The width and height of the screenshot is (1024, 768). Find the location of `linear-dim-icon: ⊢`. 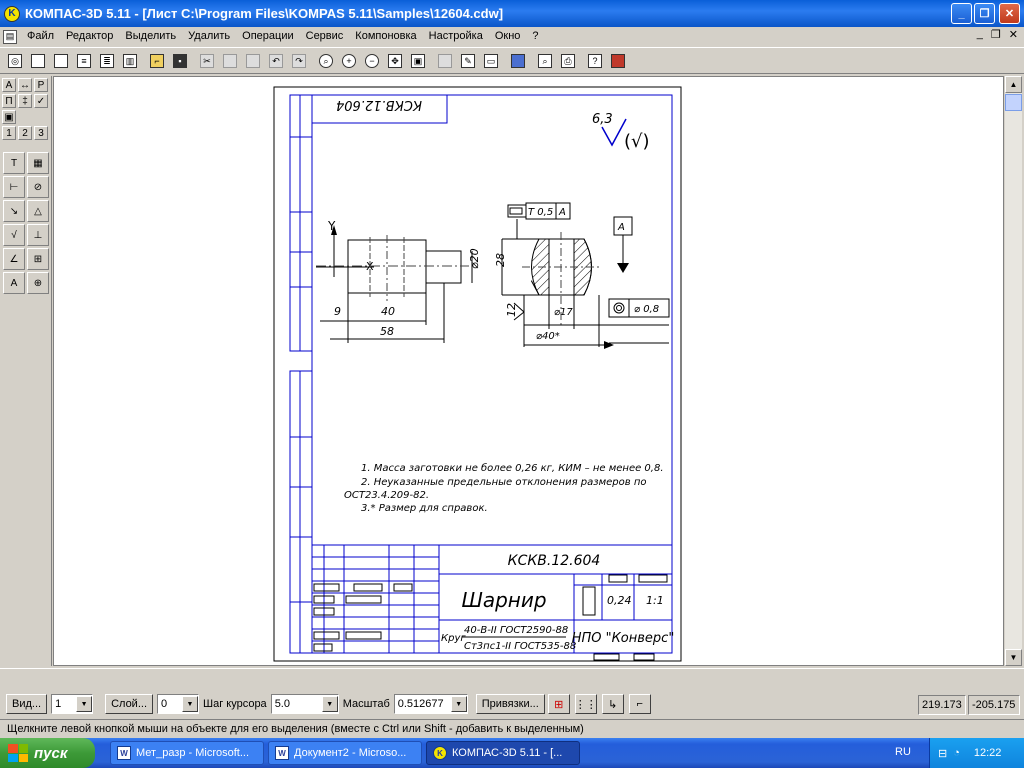

linear-dim-icon: ⊢ is located at coordinates (14, 187).